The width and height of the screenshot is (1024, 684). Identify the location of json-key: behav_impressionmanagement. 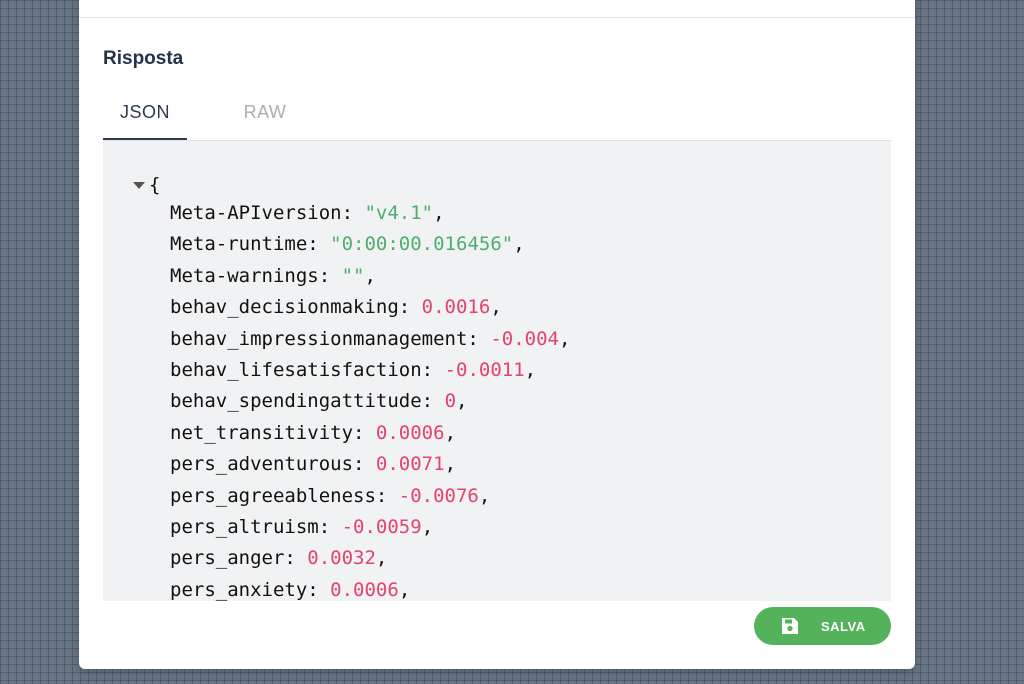
(319, 338).